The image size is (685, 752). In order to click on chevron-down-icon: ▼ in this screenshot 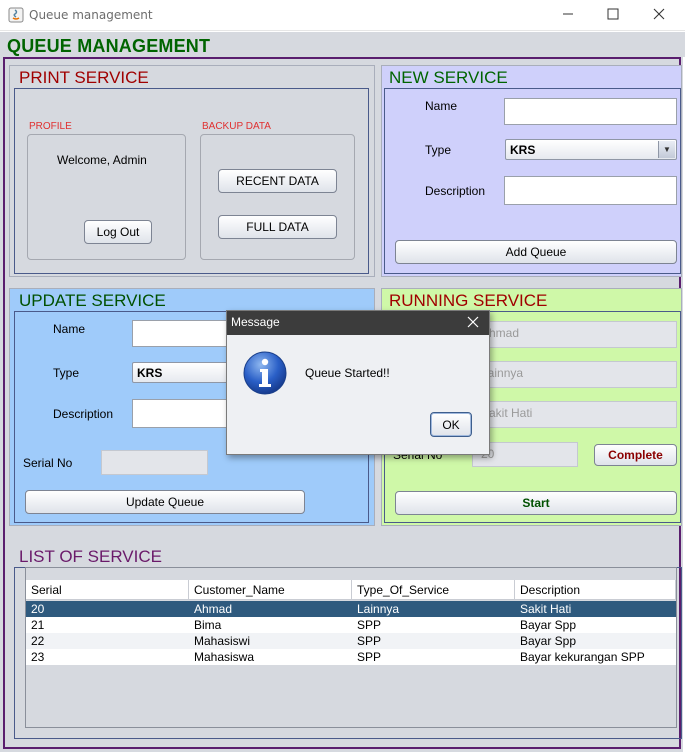, I will do `click(666, 149)`.